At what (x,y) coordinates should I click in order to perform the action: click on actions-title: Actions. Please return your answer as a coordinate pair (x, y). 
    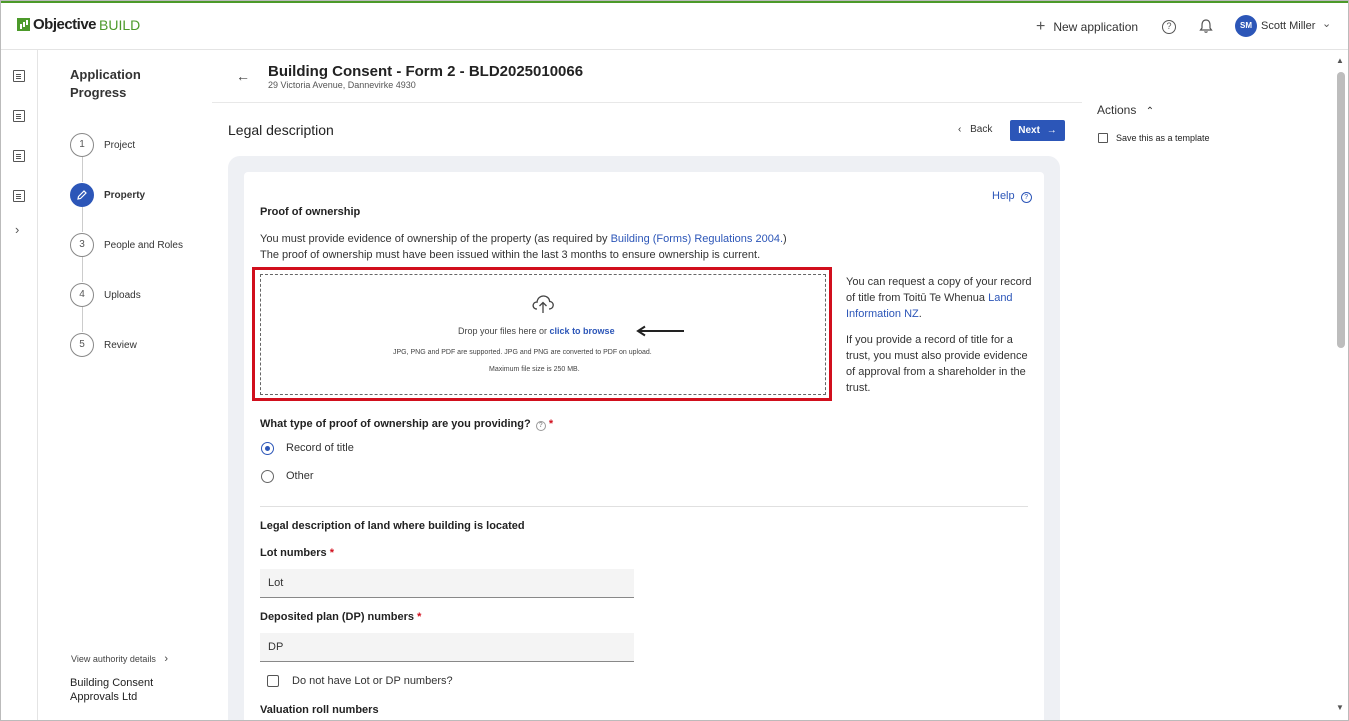
    Looking at the image, I should click on (1117, 110).